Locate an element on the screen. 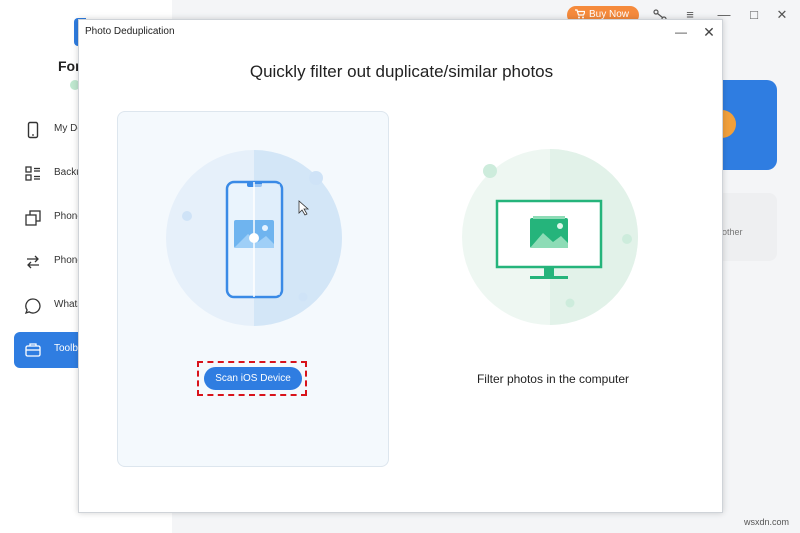 Image resolution: width=800 pixels, height=533 pixels. watermark: wsxdn.com is located at coordinates (767, 522).